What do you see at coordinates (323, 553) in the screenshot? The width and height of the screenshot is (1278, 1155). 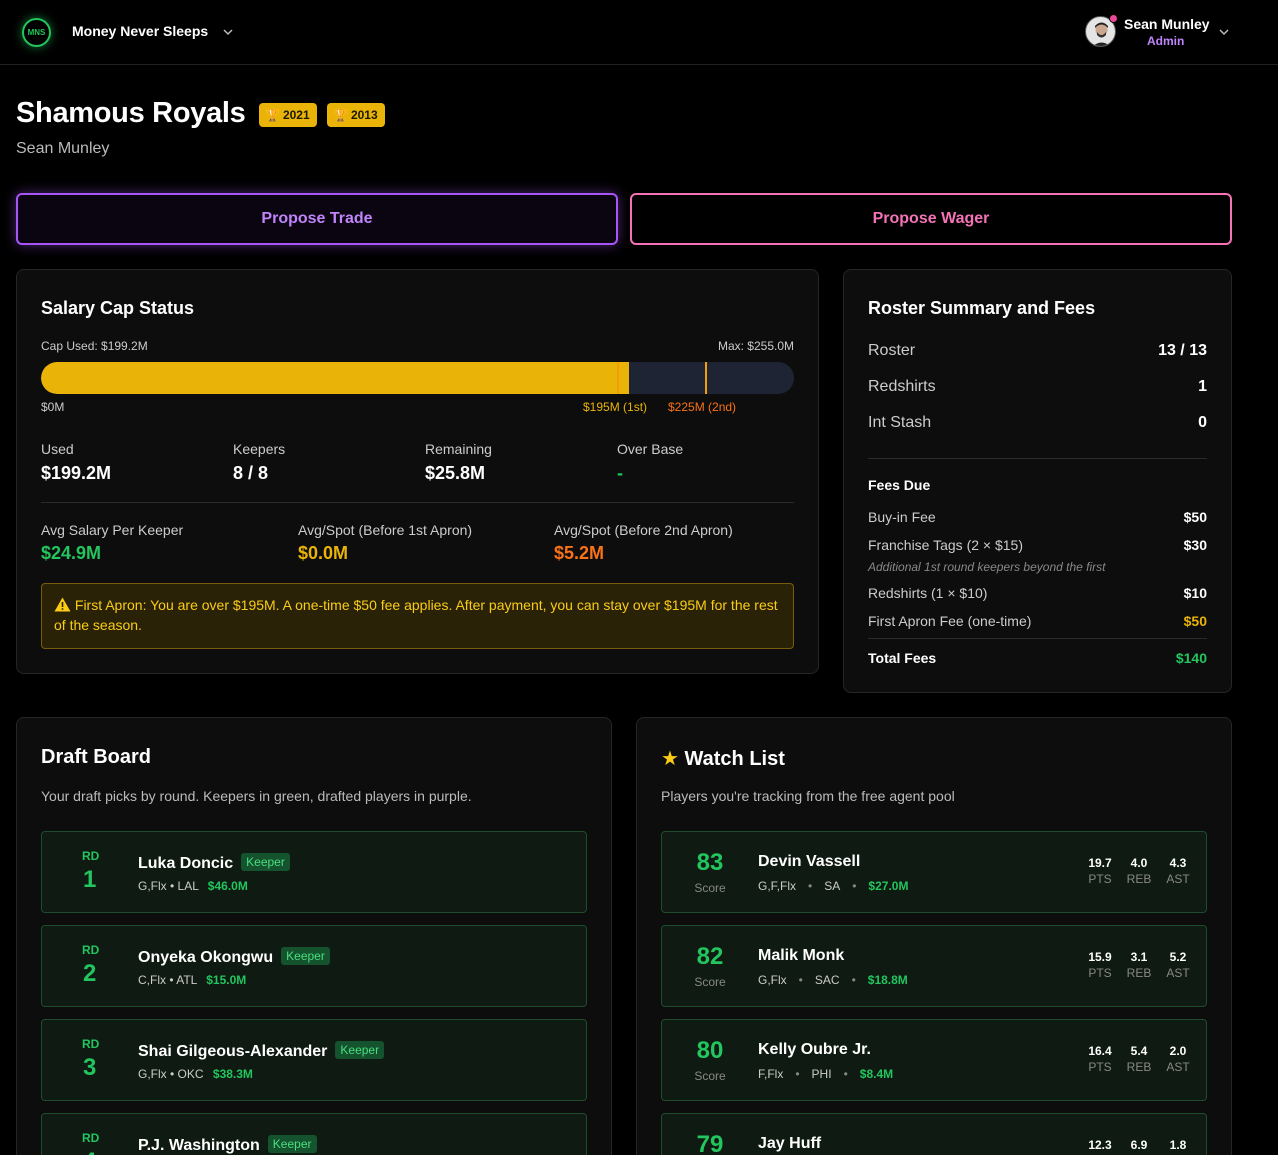 I see `stat-value: $0.0M` at bounding box center [323, 553].